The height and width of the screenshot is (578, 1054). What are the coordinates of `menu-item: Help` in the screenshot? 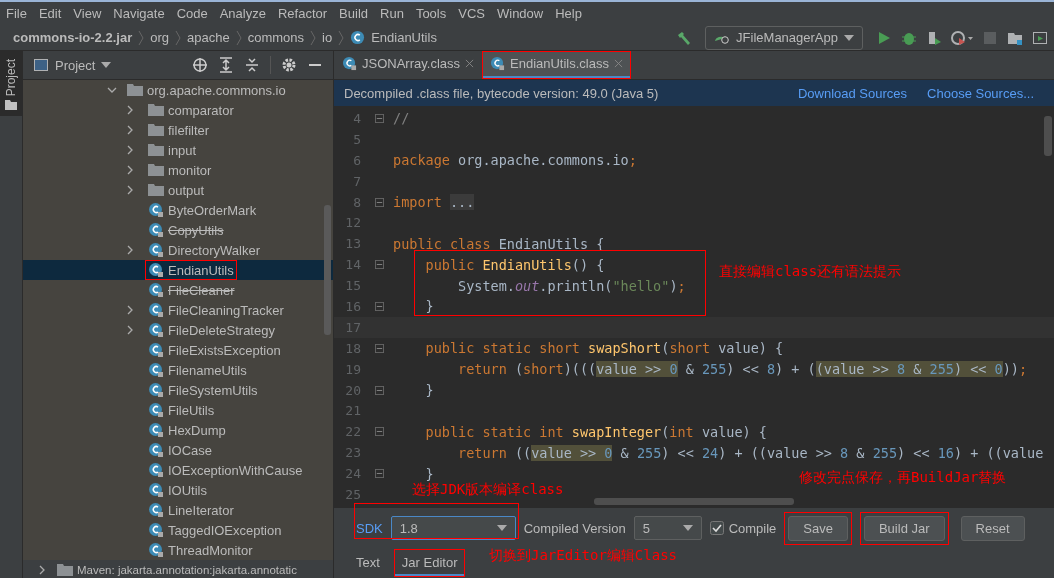 It's located at (568, 13).